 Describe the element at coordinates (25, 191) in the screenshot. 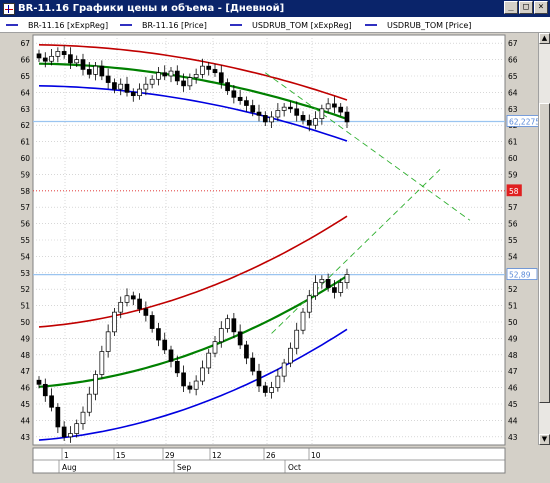

I see `y-tick-label-left: 58` at that location.